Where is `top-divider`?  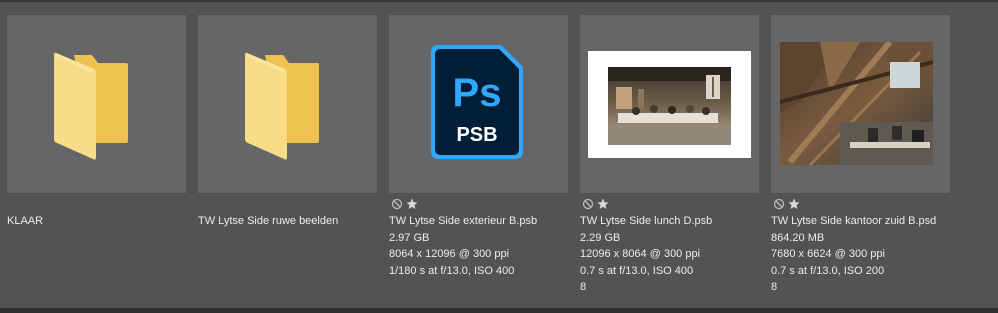
top-divider is located at coordinates (499, 1).